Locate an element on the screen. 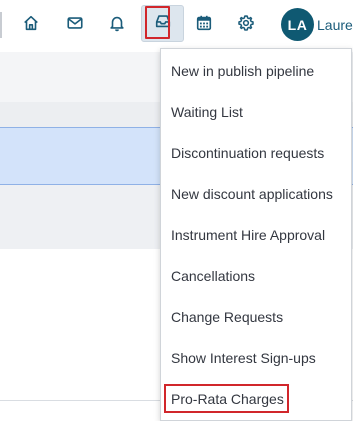 The image size is (353, 421). home-button is located at coordinates (31, 25).